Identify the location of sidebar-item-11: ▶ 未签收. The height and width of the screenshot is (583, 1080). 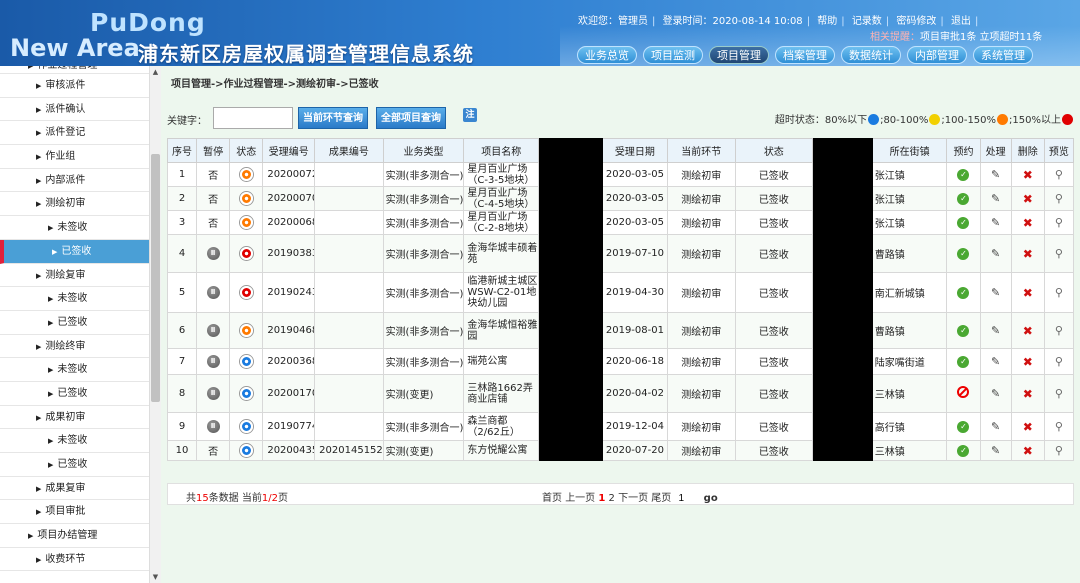
(74, 299).